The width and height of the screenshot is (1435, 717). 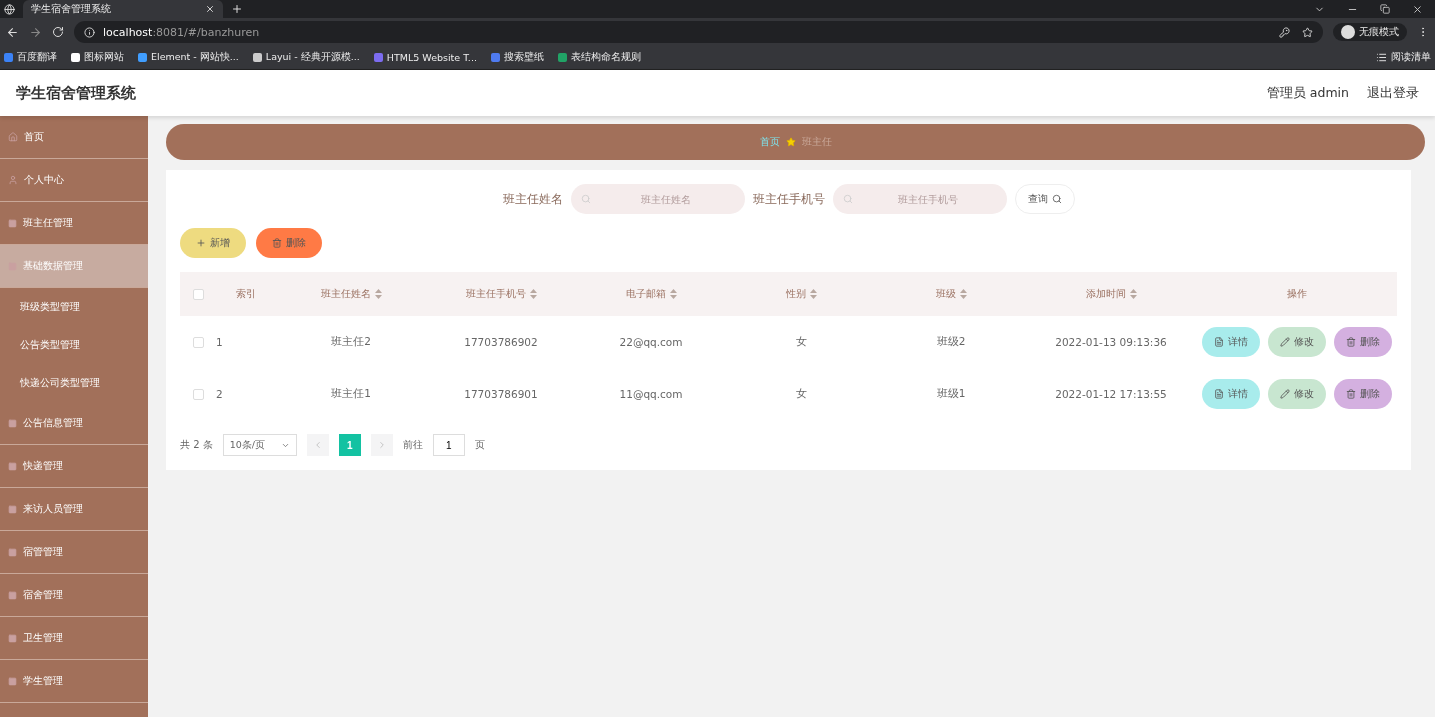 I want to click on column-header: 添加时间, so click(x=1105, y=294).